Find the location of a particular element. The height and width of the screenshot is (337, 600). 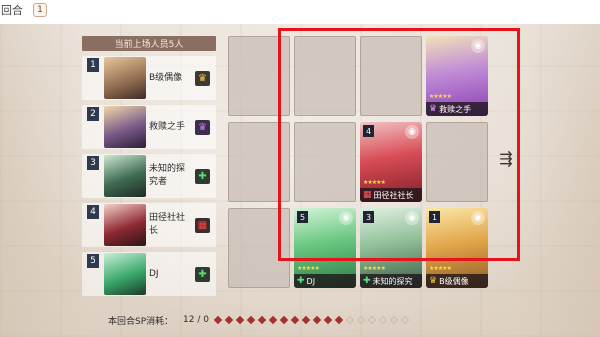

round-number-badge: 1 is located at coordinates (40, 10).